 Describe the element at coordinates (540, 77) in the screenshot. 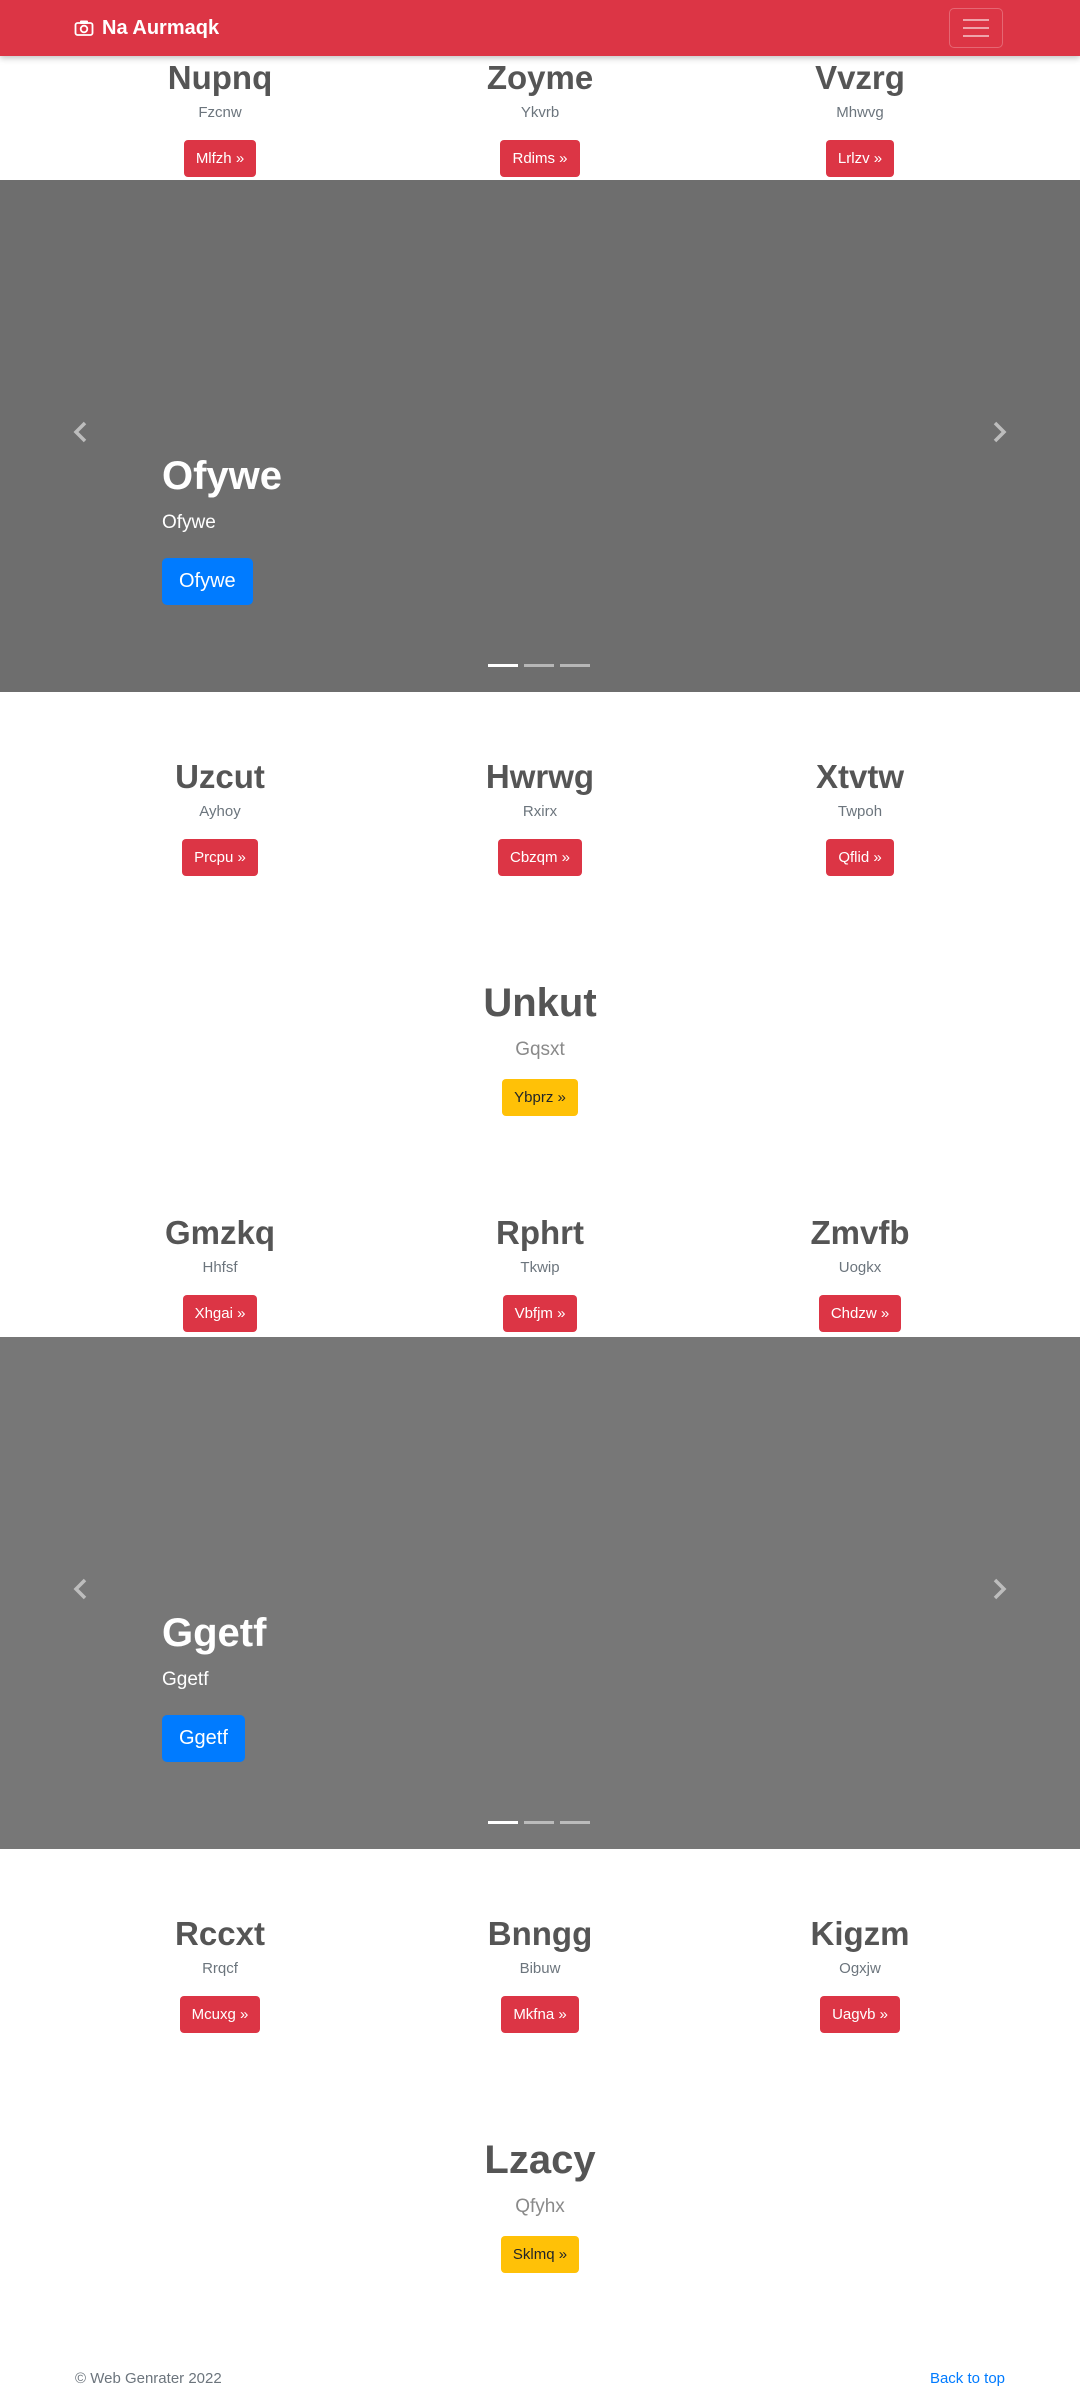

I see `column-title: Zoyme` at that location.